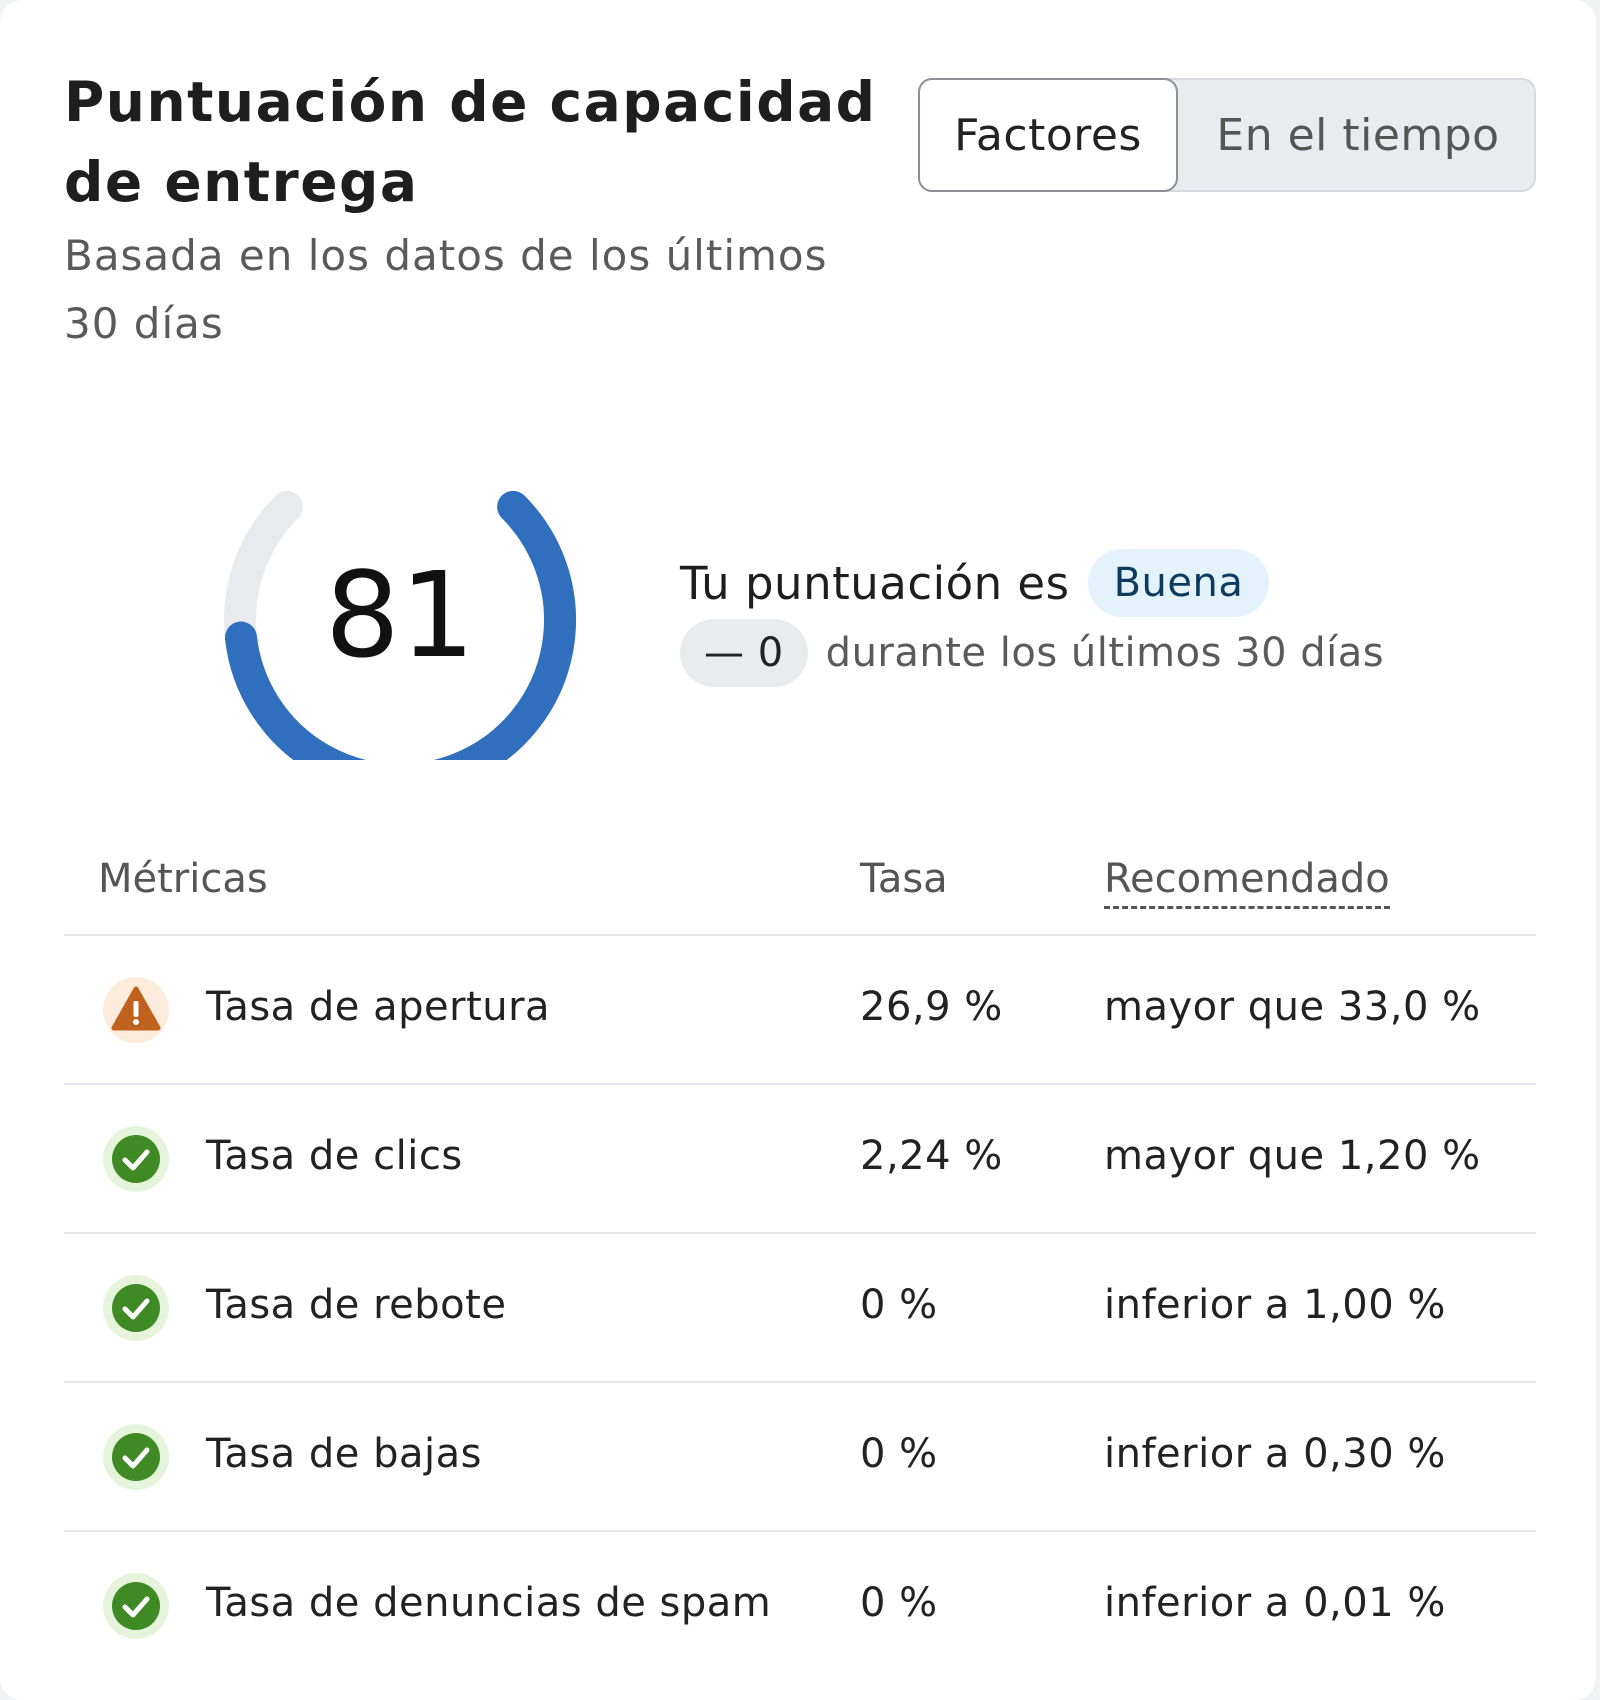 The height and width of the screenshot is (1700, 1600). I want to click on metric-rate: 2,24 %, so click(931, 1156).